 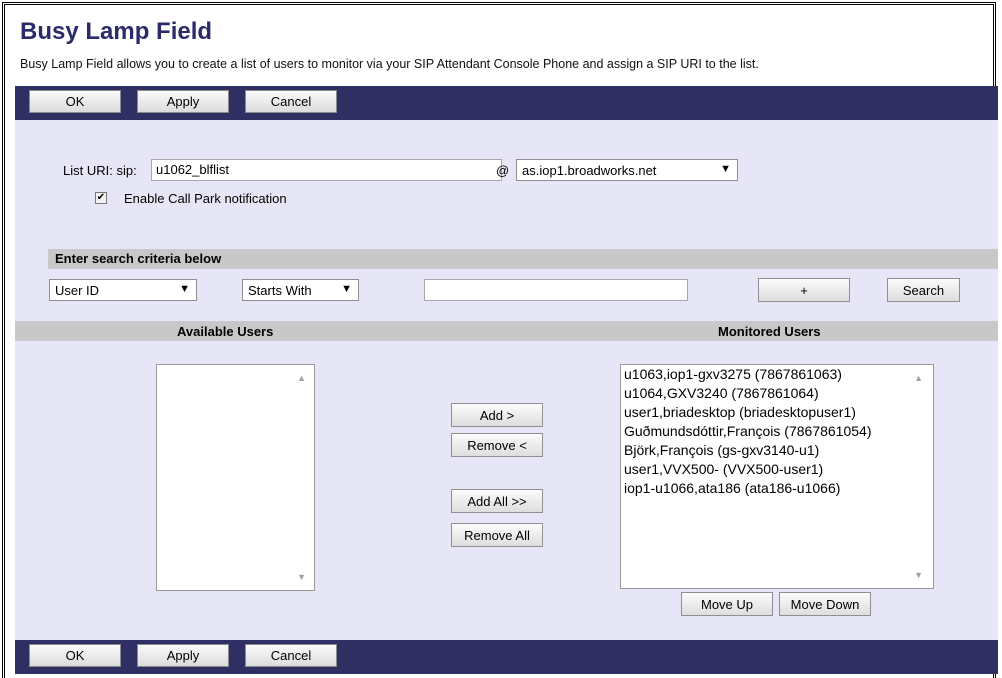 I want to click on move-up-button: Move Up, so click(x=727, y=604).